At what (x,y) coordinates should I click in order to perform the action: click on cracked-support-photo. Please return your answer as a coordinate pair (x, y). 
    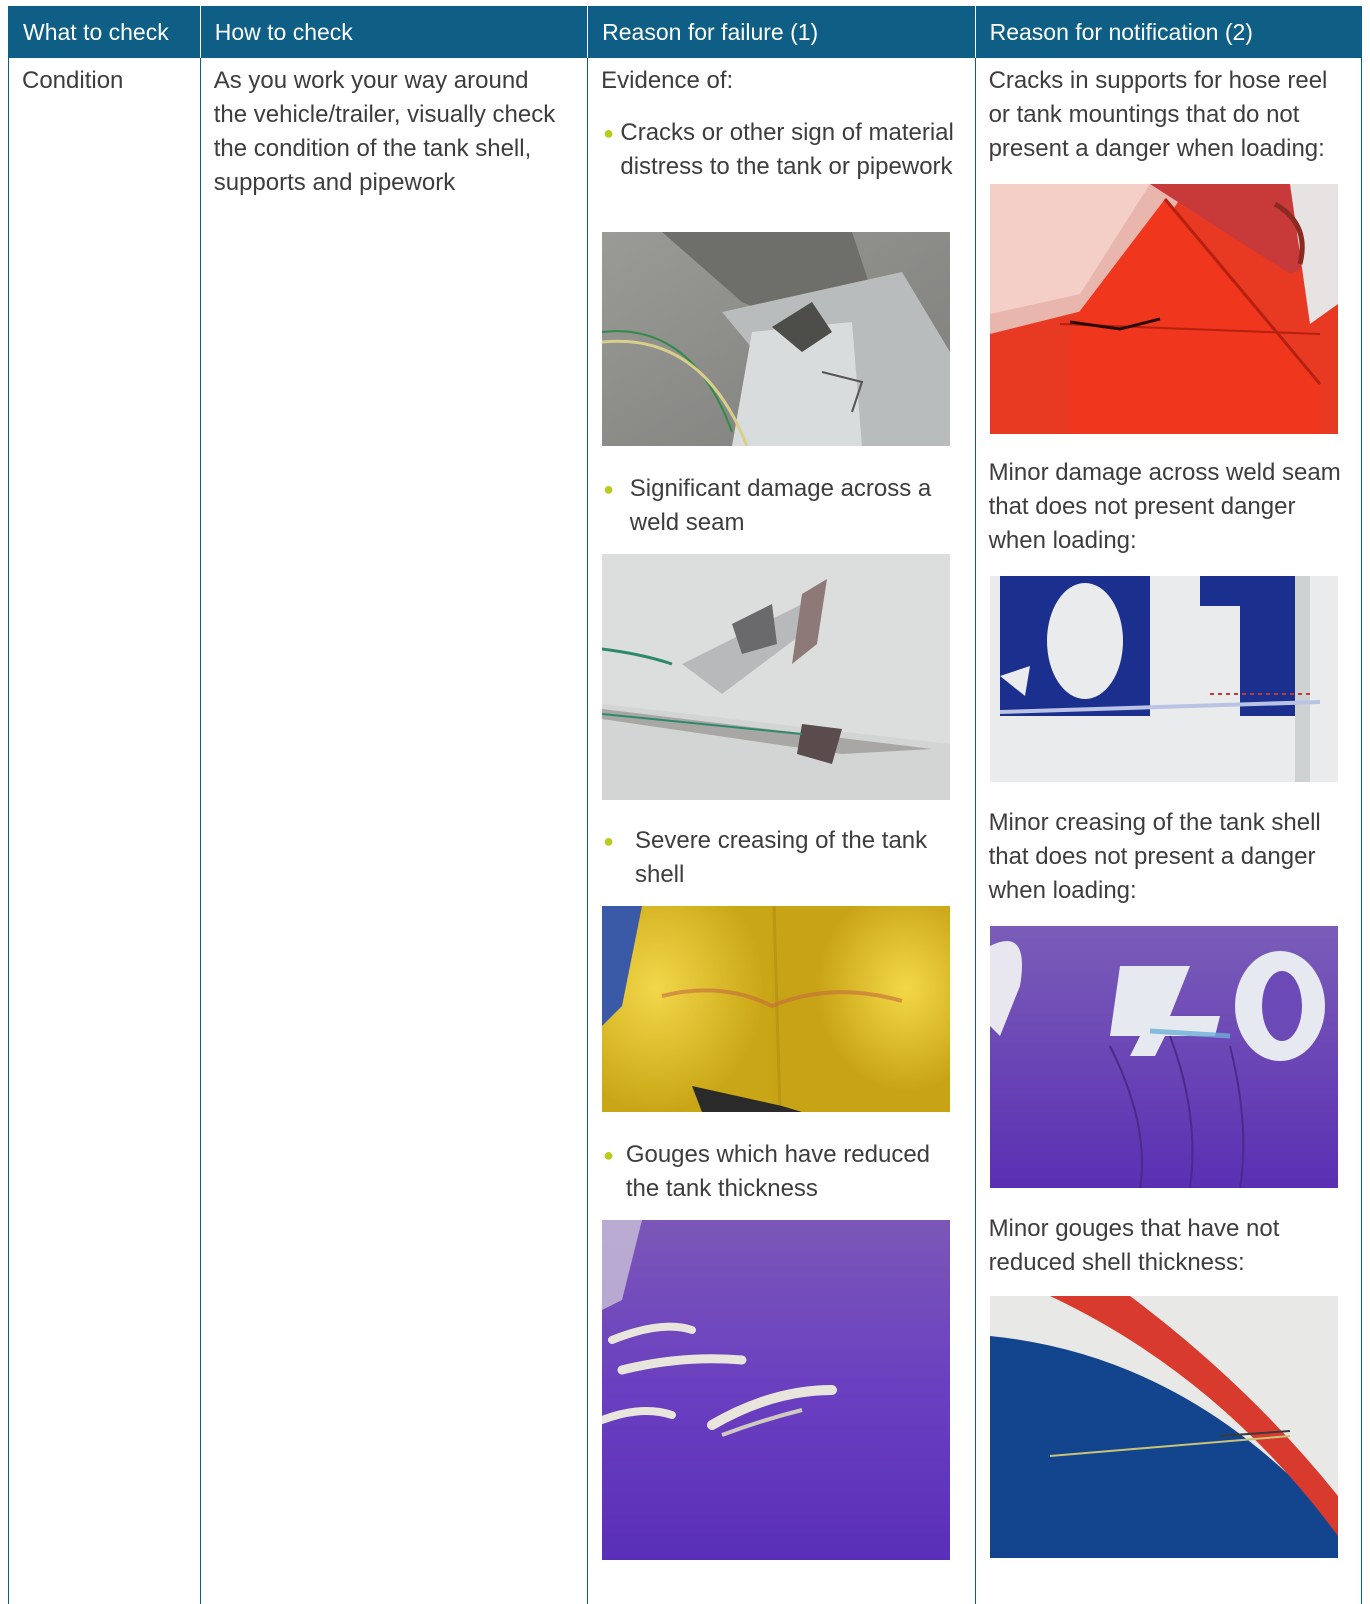
    Looking at the image, I should click on (1163, 309).